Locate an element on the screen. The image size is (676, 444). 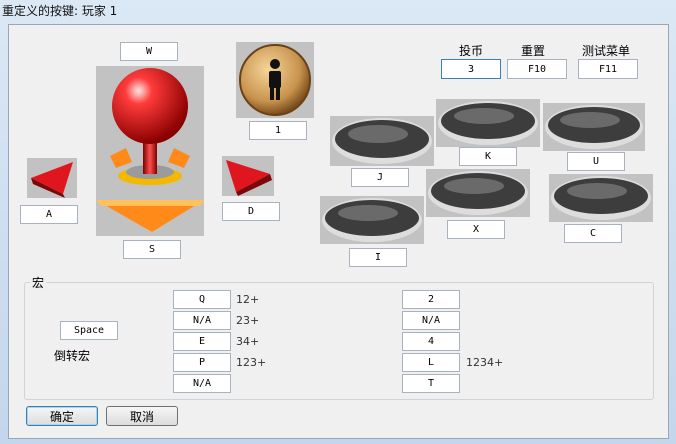
key-up-field: W is located at coordinates (149, 51).